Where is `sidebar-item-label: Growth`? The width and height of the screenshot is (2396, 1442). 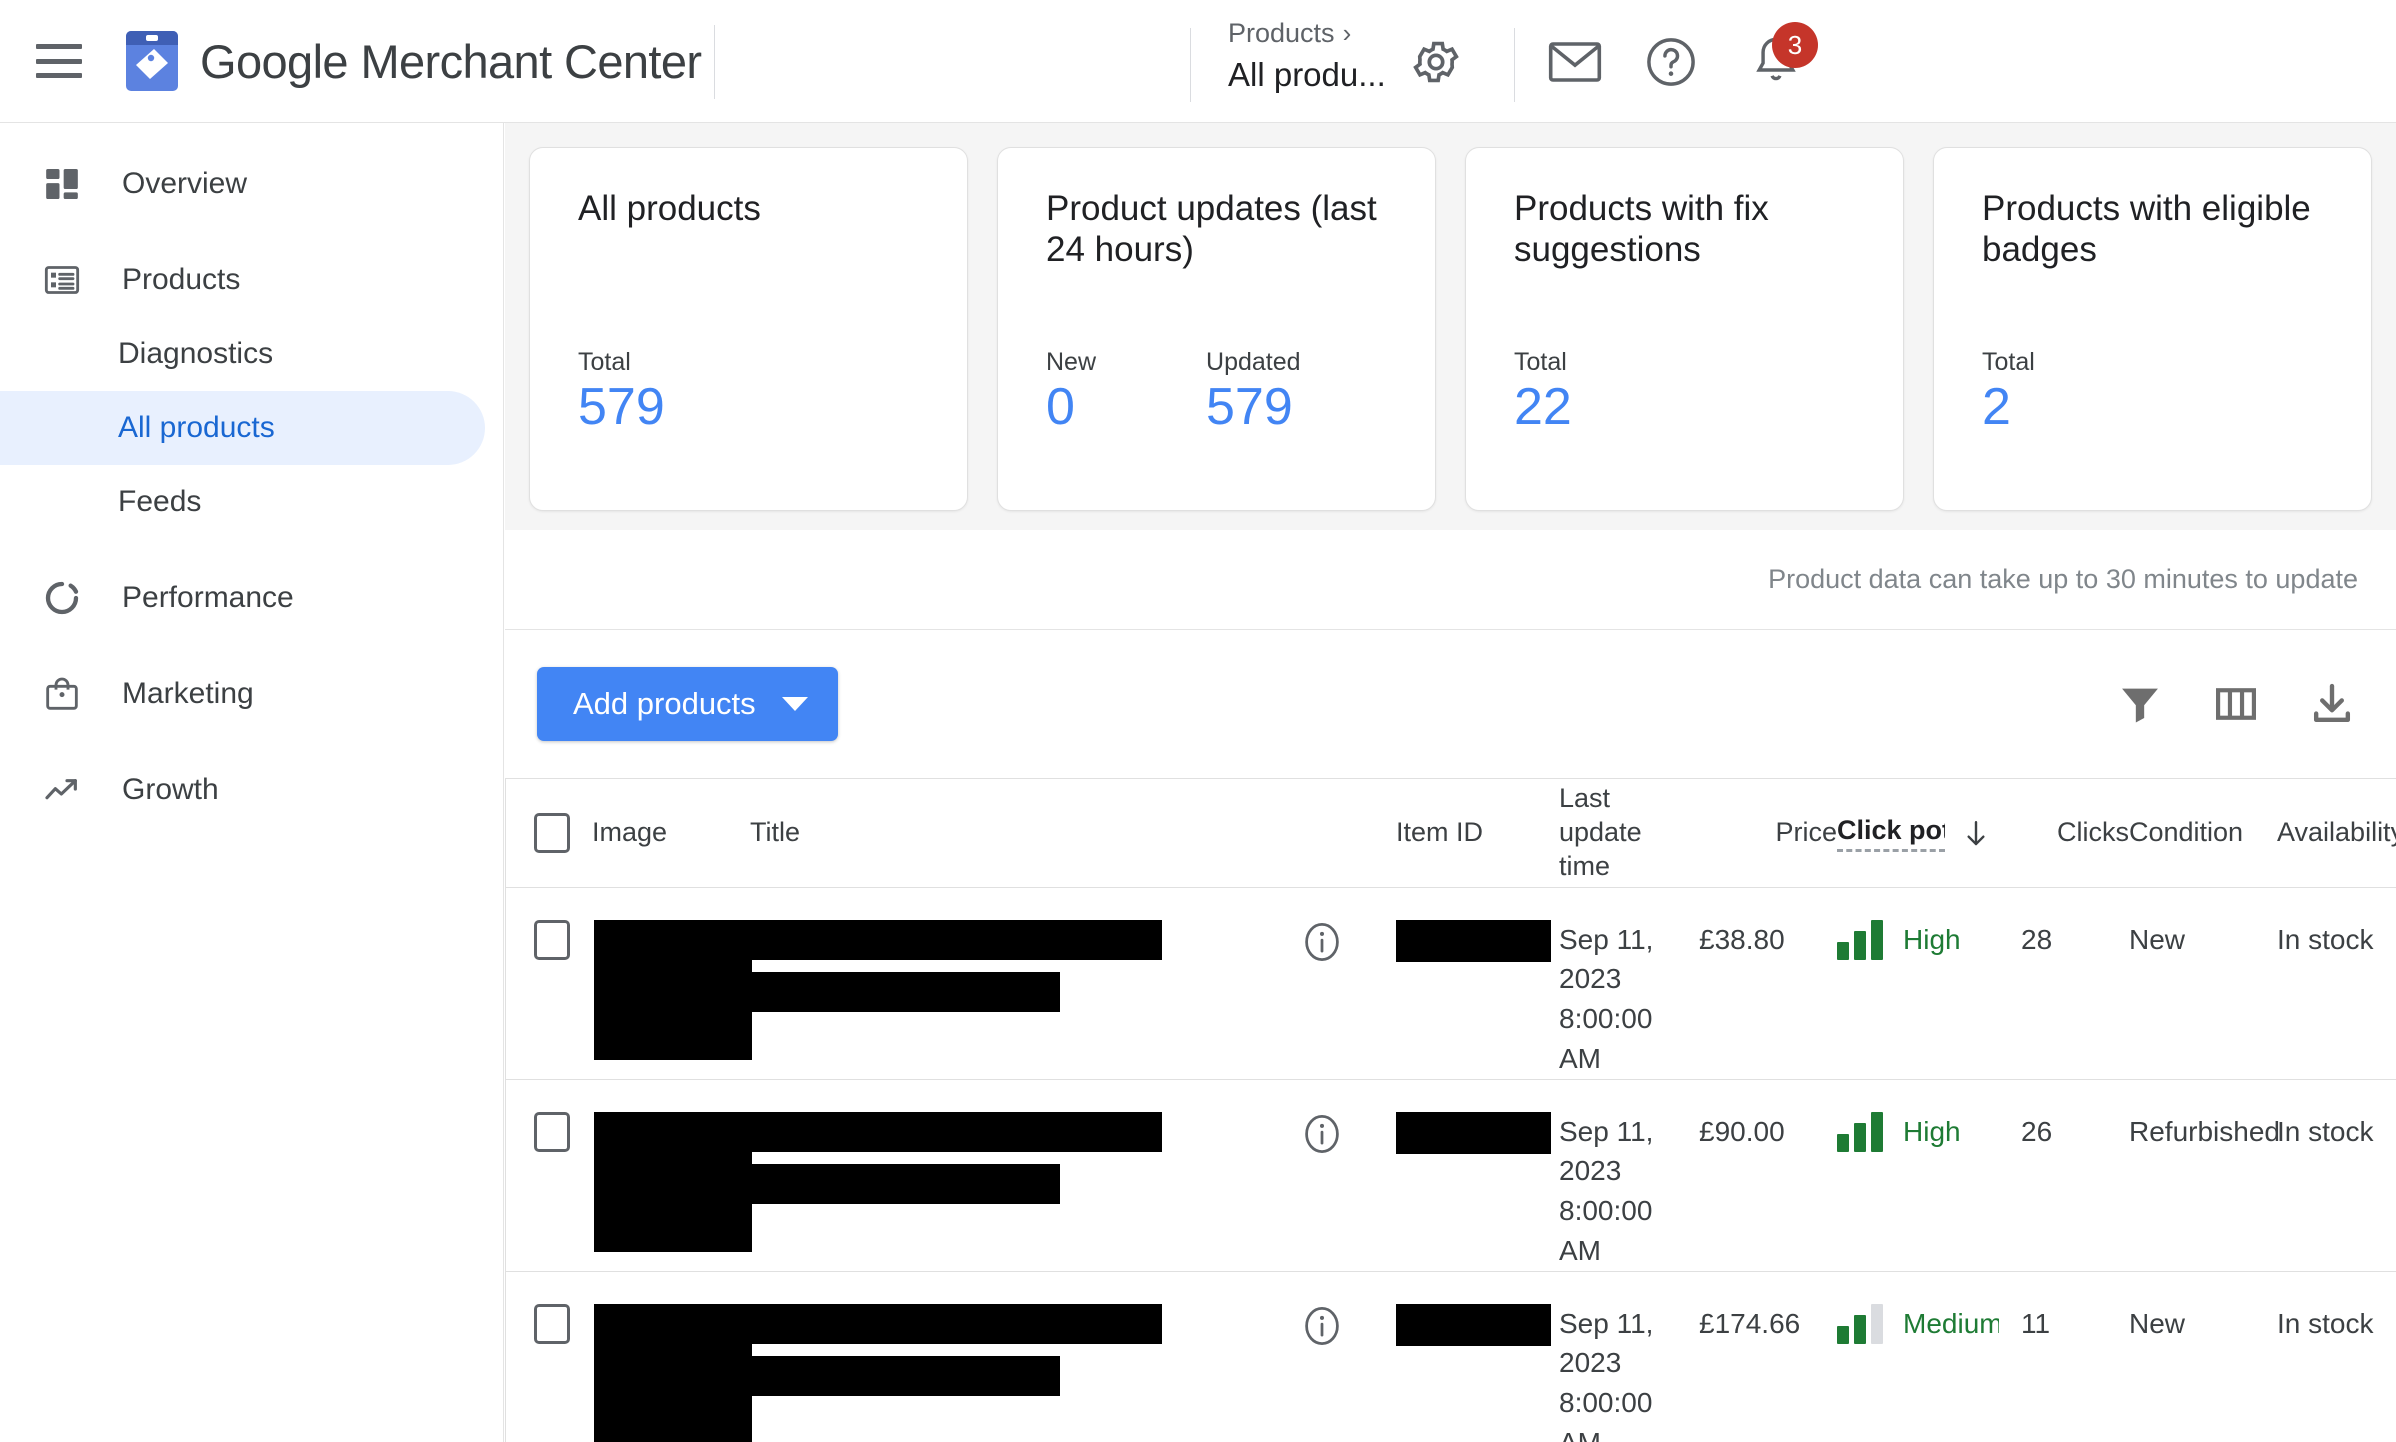 sidebar-item-label: Growth is located at coordinates (170, 789).